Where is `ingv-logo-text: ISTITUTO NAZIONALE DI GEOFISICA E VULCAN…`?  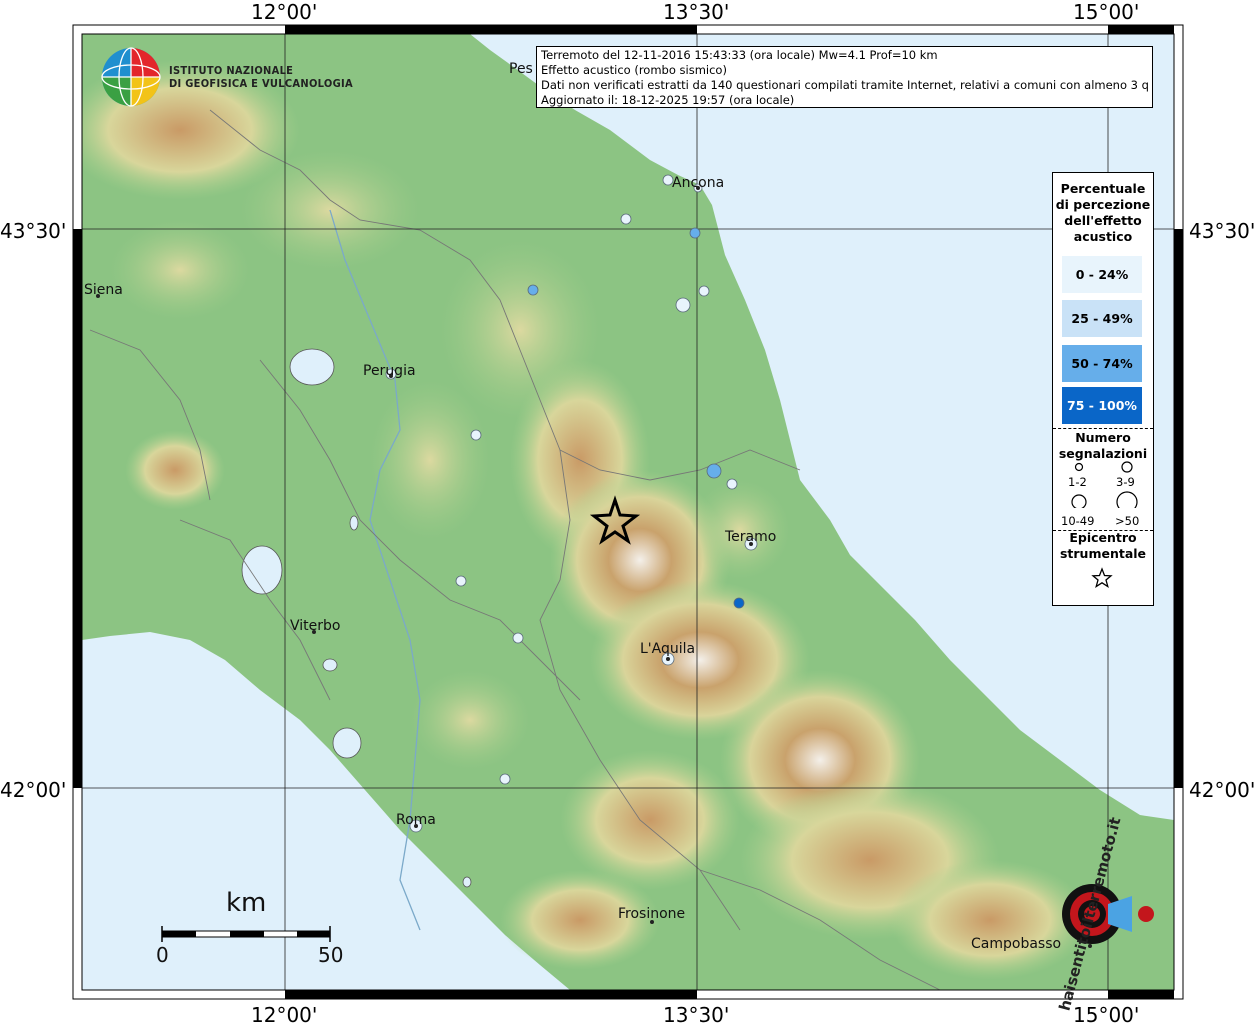
ingv-logo-text: ISTITUTO NAZIONALE DI GEOFISICA E VULCAN… is located at coordinates (261, 77).